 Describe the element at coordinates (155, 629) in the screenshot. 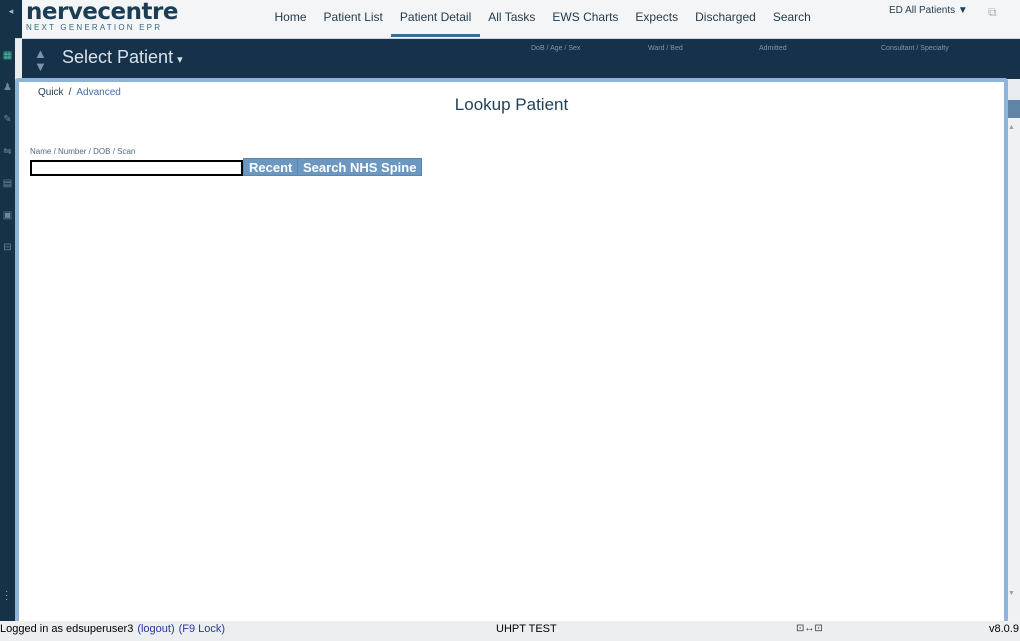

I see `logout-link: (logout)` at that location.